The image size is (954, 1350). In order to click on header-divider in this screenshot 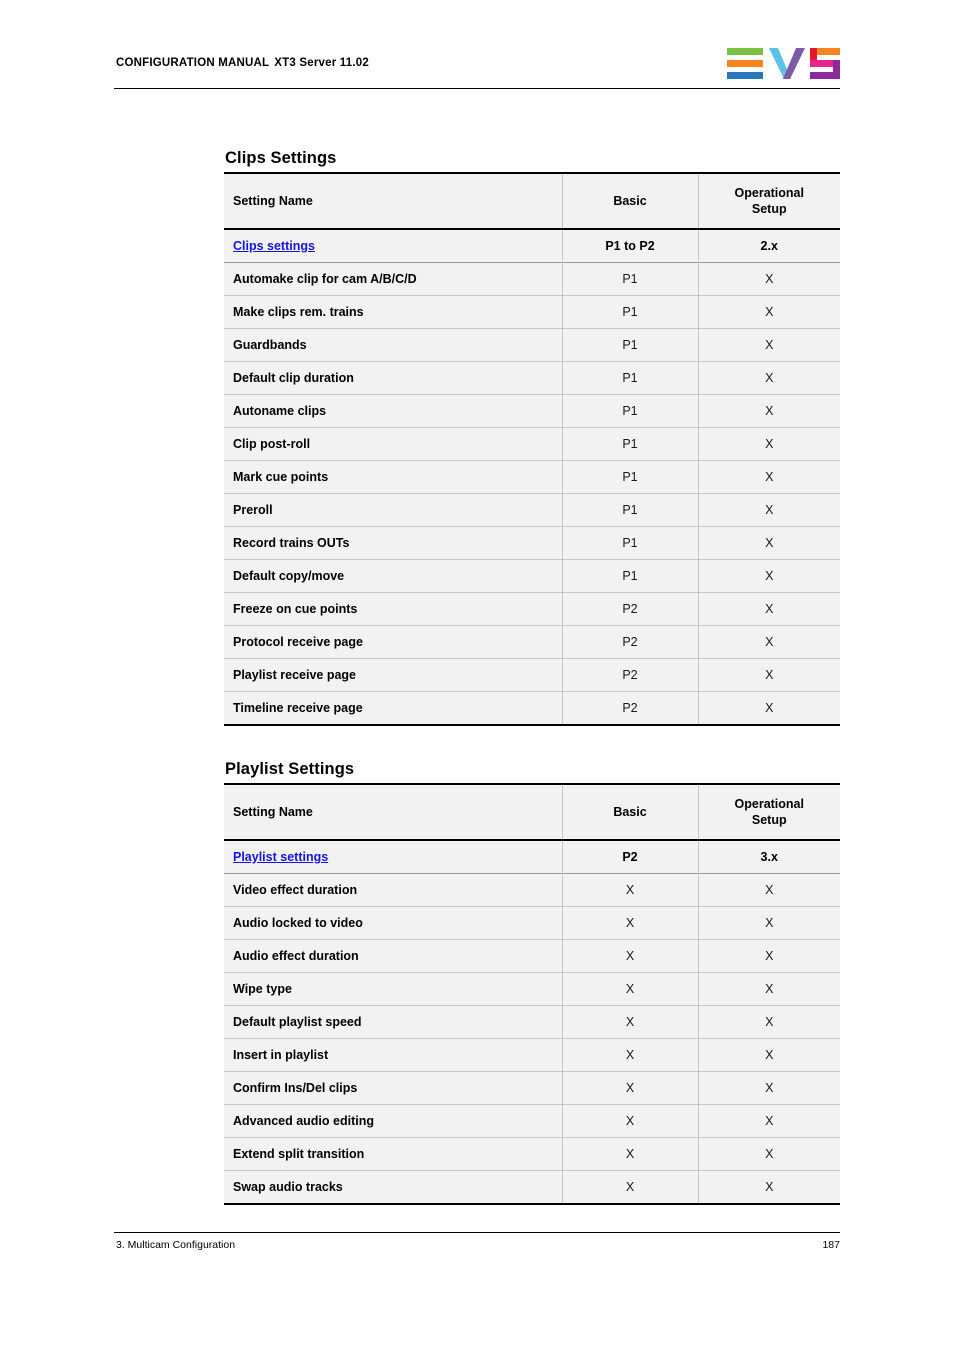, I will do `click(477, 88)`.